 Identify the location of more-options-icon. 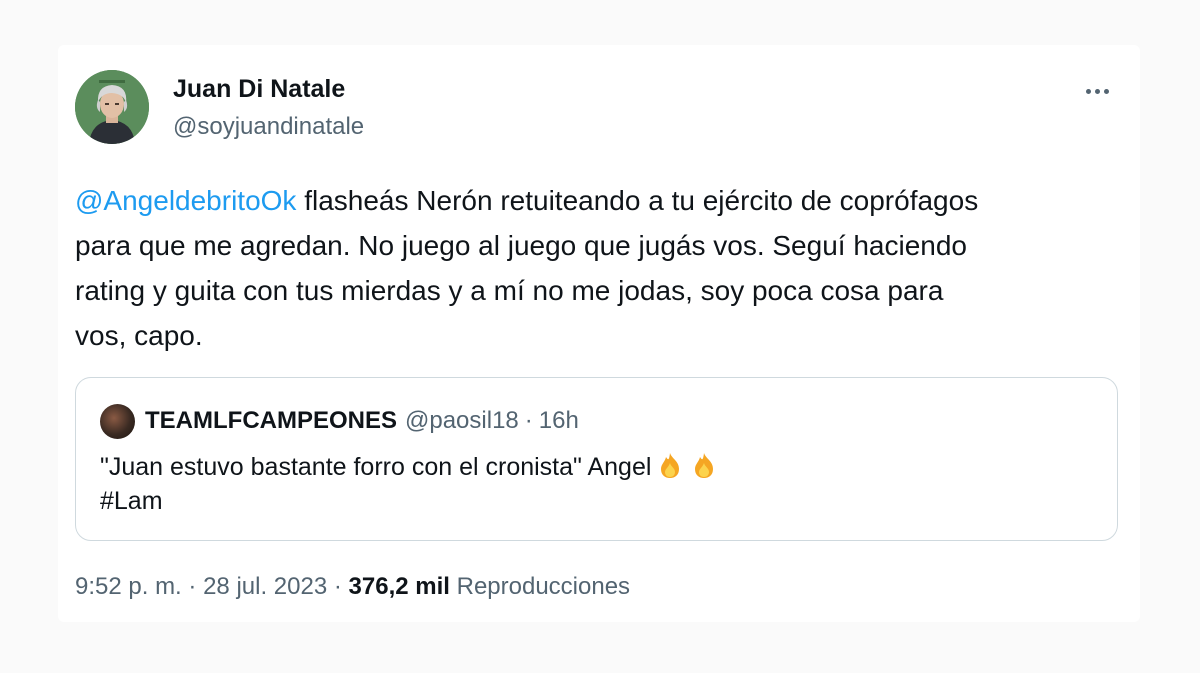
(1097, 91).